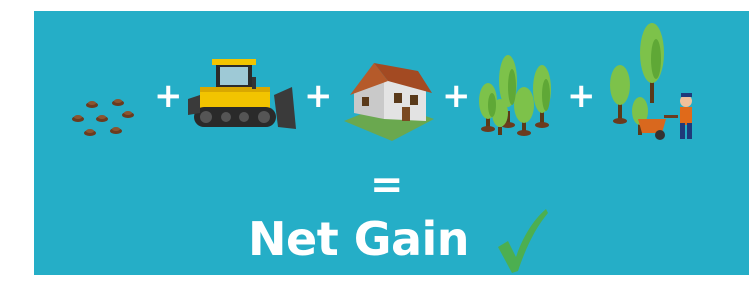  Describe the element at coordinates (651, 81) in the screenshot. I see `gardener-trees-icon` at that location.